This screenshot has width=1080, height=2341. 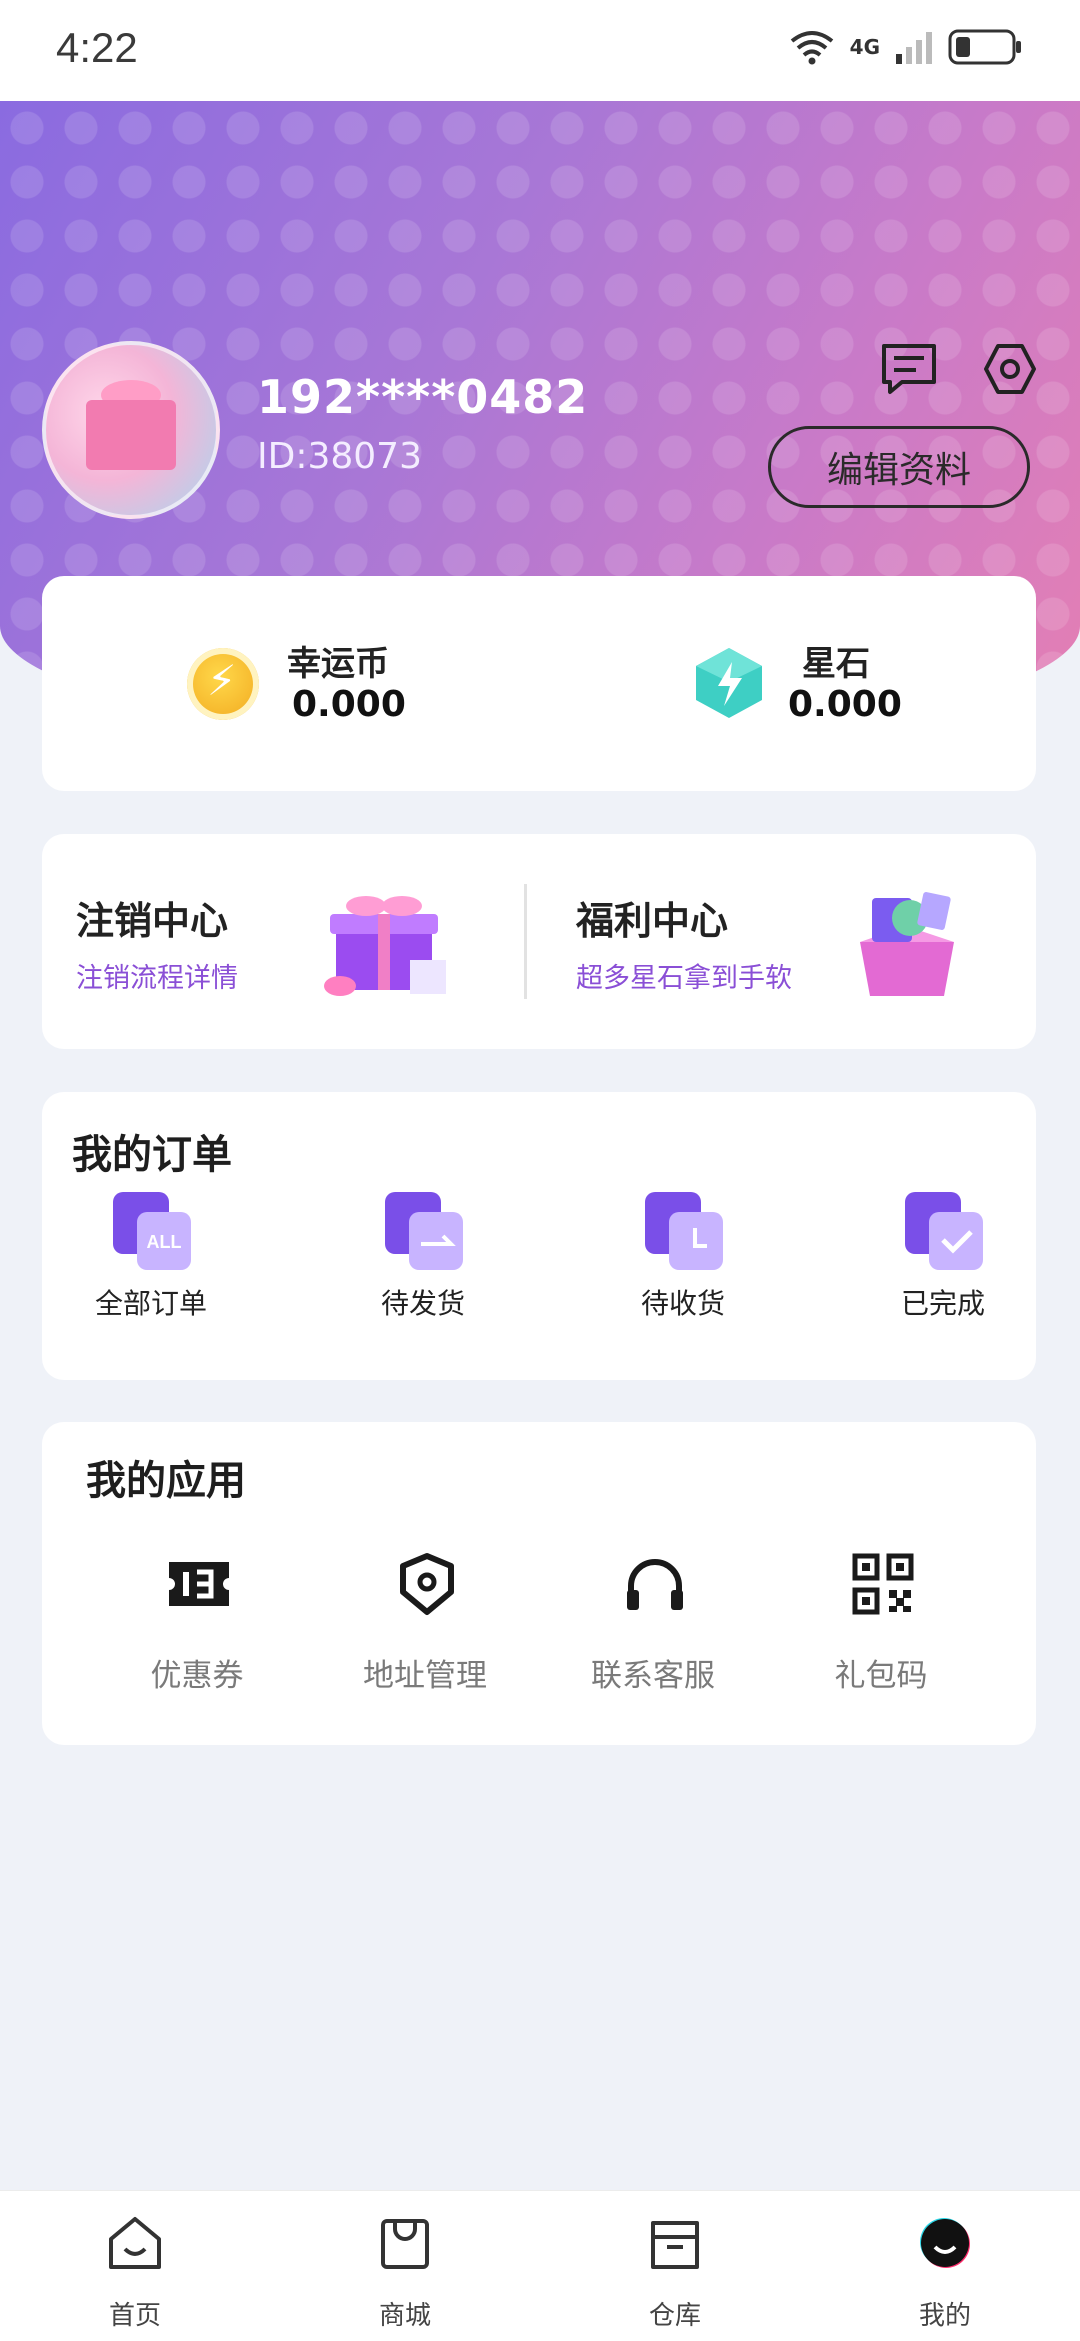 I want to click on wifi-icon, so click(x=811, y=48).